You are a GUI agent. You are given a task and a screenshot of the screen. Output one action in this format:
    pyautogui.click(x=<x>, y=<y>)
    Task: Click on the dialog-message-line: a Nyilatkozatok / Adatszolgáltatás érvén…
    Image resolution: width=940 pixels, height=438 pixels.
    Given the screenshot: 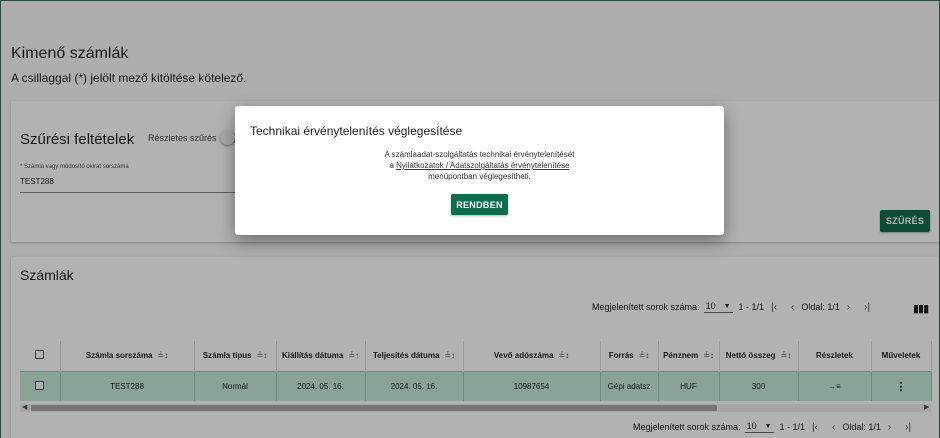 What is the action you would take?
    pyautogui.click(x=479, y=165)
    